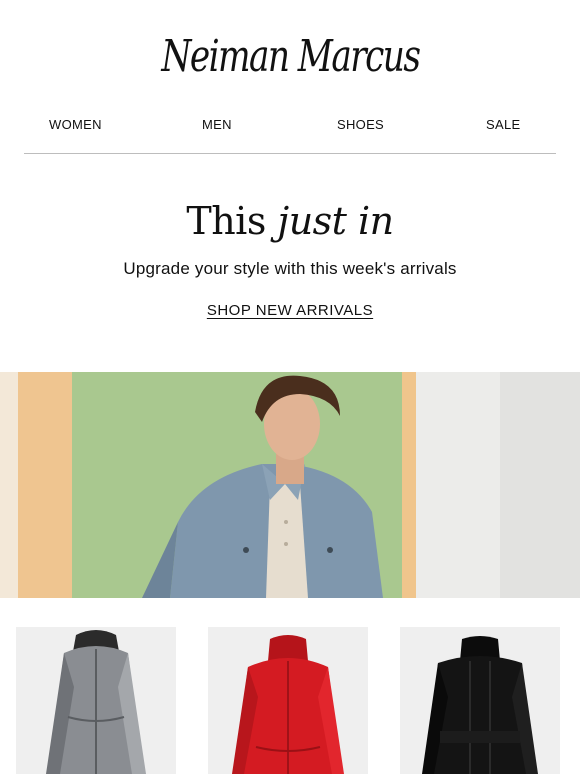 Image resolution: width=580 pixels, height=774 pixels. I want to click on cta-wrap: SHOP NEW ARRIVALS, so click(290, 311).